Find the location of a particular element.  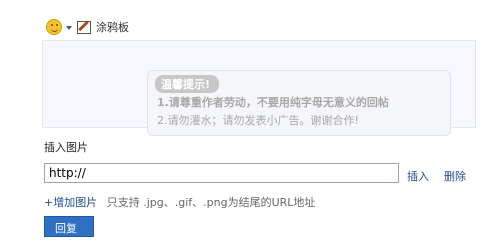

pen-board-icon is located at coordinates (84, 27).